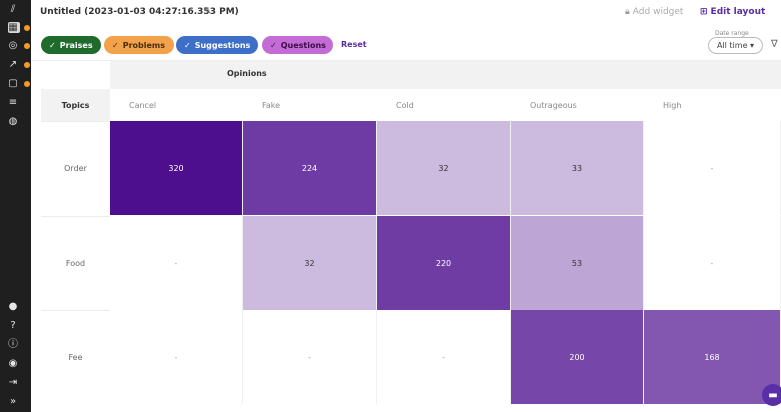 The height and width of the screenshot is (412, 781). I want to click on list-icon: ≡, so click(13, 103).